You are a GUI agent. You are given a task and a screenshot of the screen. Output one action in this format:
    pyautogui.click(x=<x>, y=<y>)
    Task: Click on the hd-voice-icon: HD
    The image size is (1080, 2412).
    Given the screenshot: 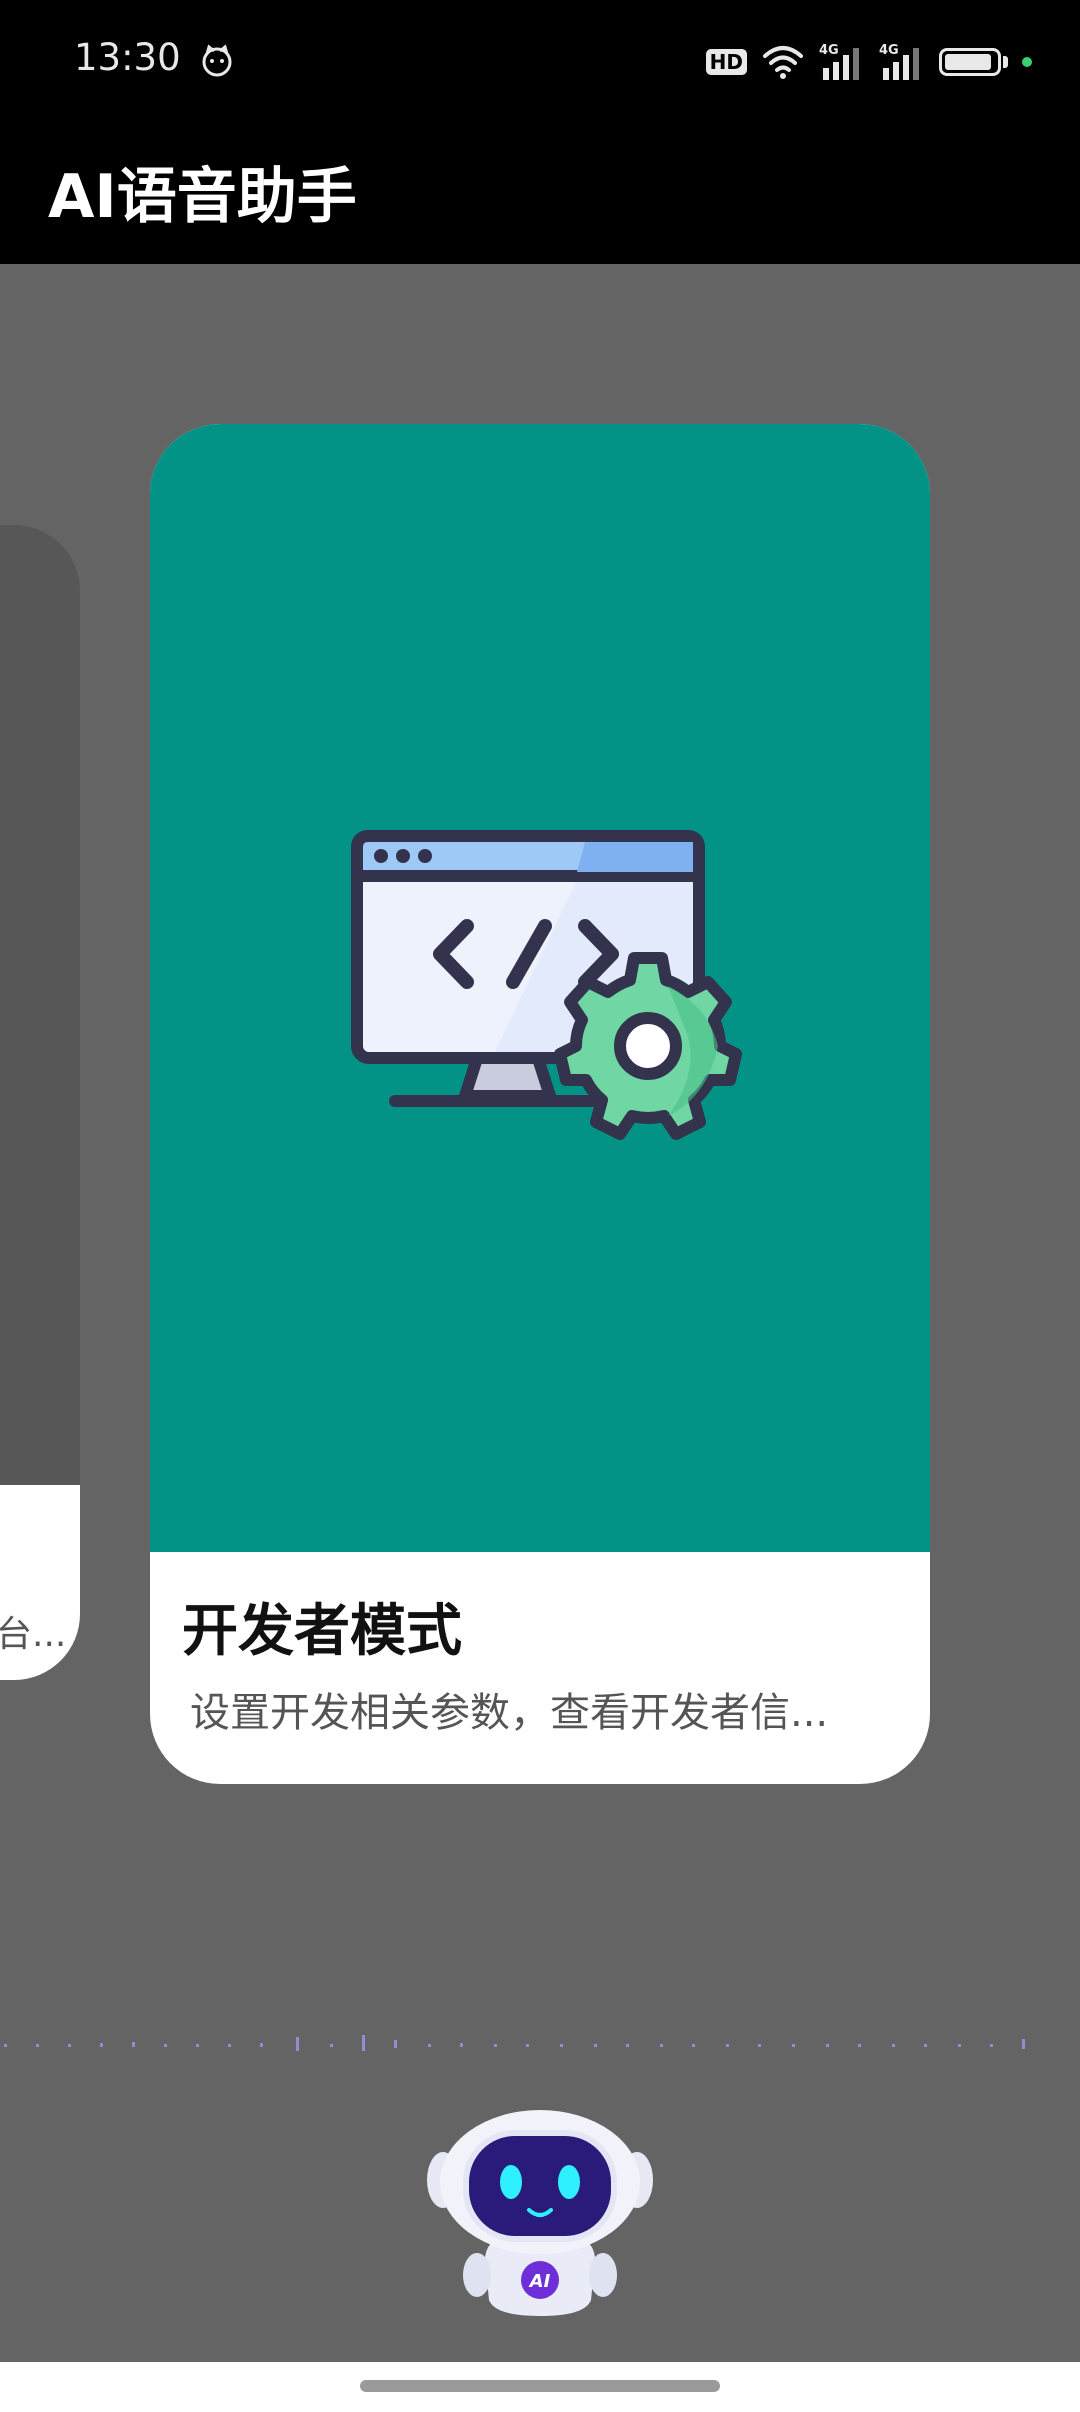 What is the action you would take?
    pyautogui.click(x=726, y=62)
    